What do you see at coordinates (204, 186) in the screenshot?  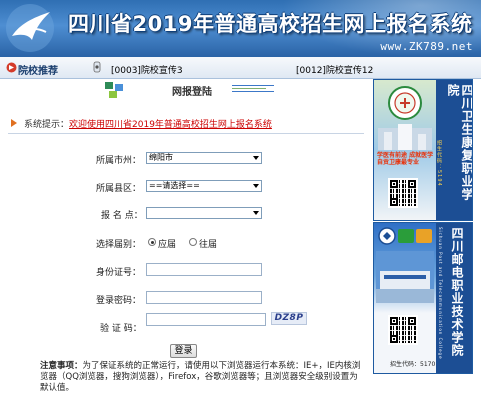 I see `county-select: ==请选择==` at bounding box center [204, 186].